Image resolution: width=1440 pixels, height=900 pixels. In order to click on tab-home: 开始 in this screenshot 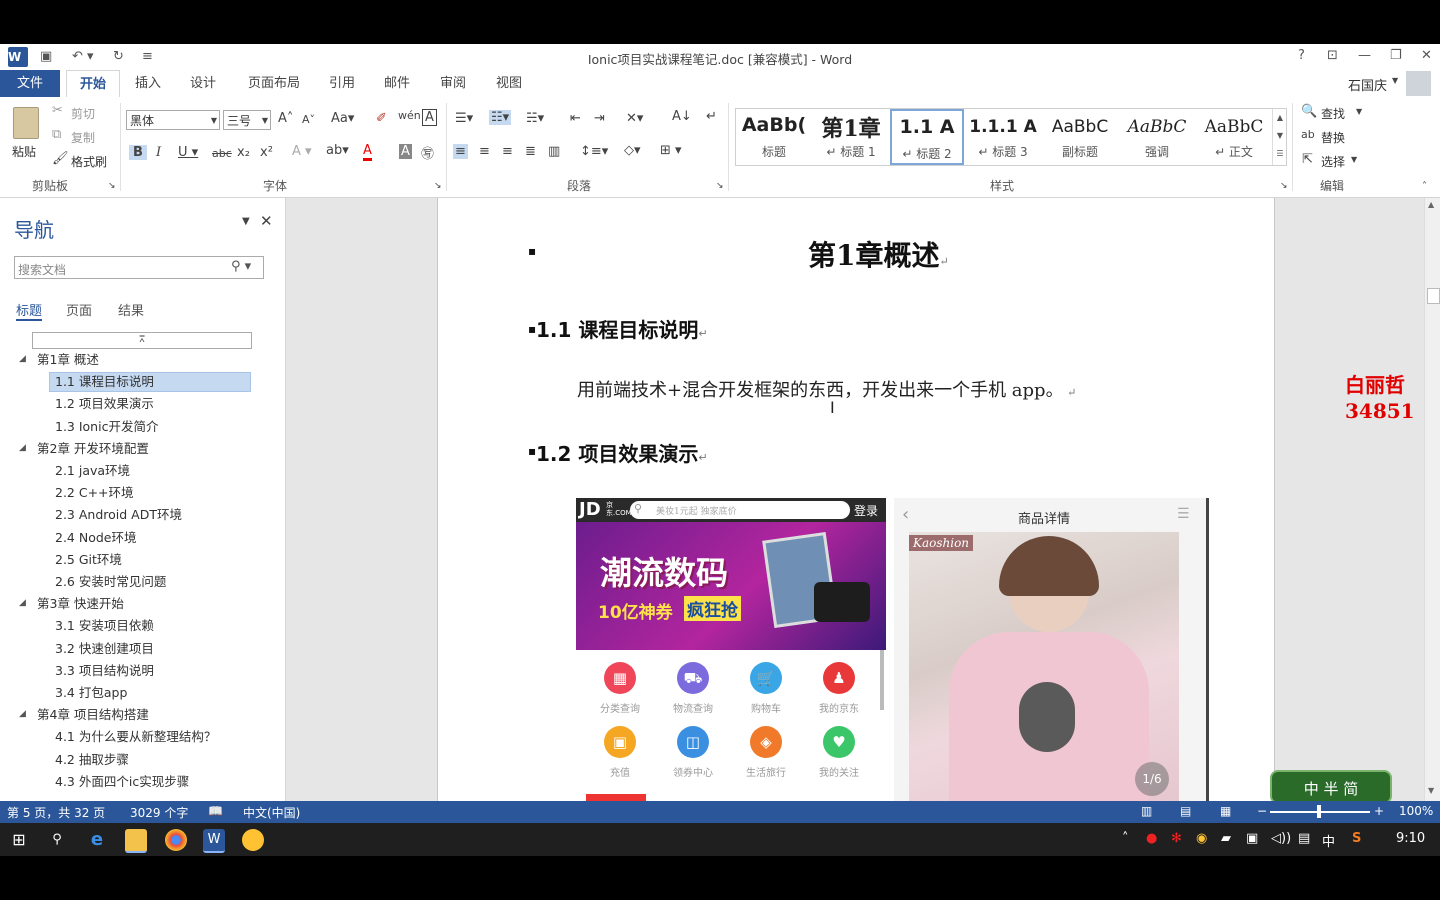, I will do `click(93, 84)`.